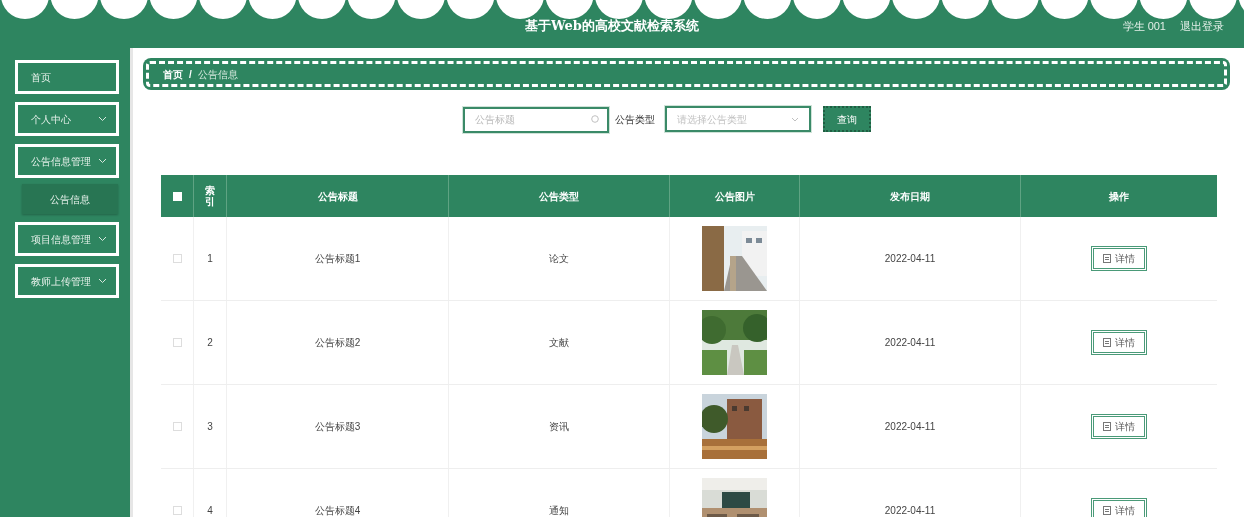  What do you see at coordinates (337, 259) in the screenshot?
I see `table-cell-text: 公告标题1` at bounding box center [337, 259].